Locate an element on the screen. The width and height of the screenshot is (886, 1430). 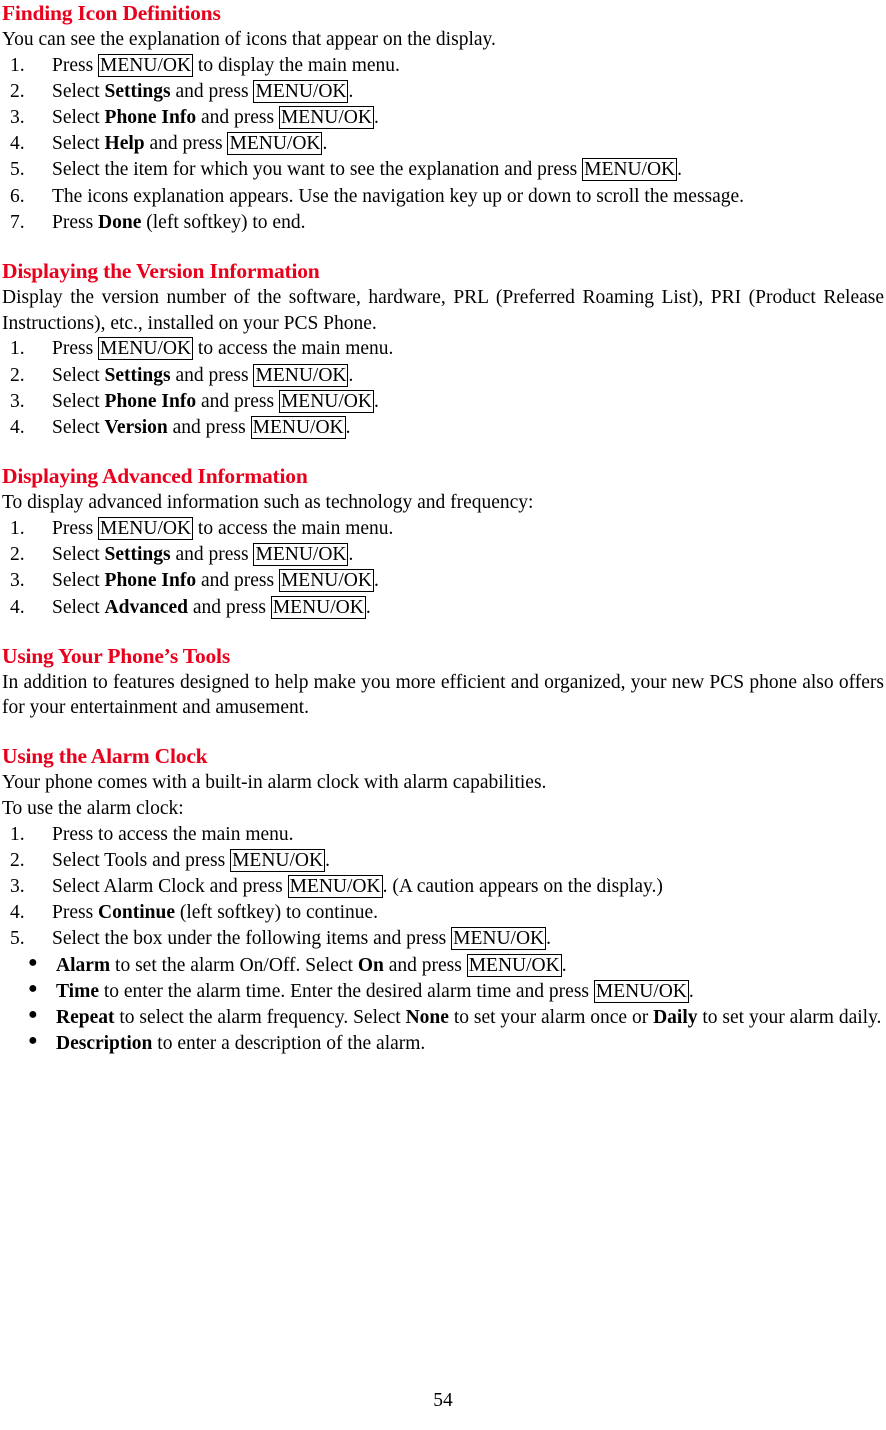
page-number: 54 is located at coordinates (443, 1400).